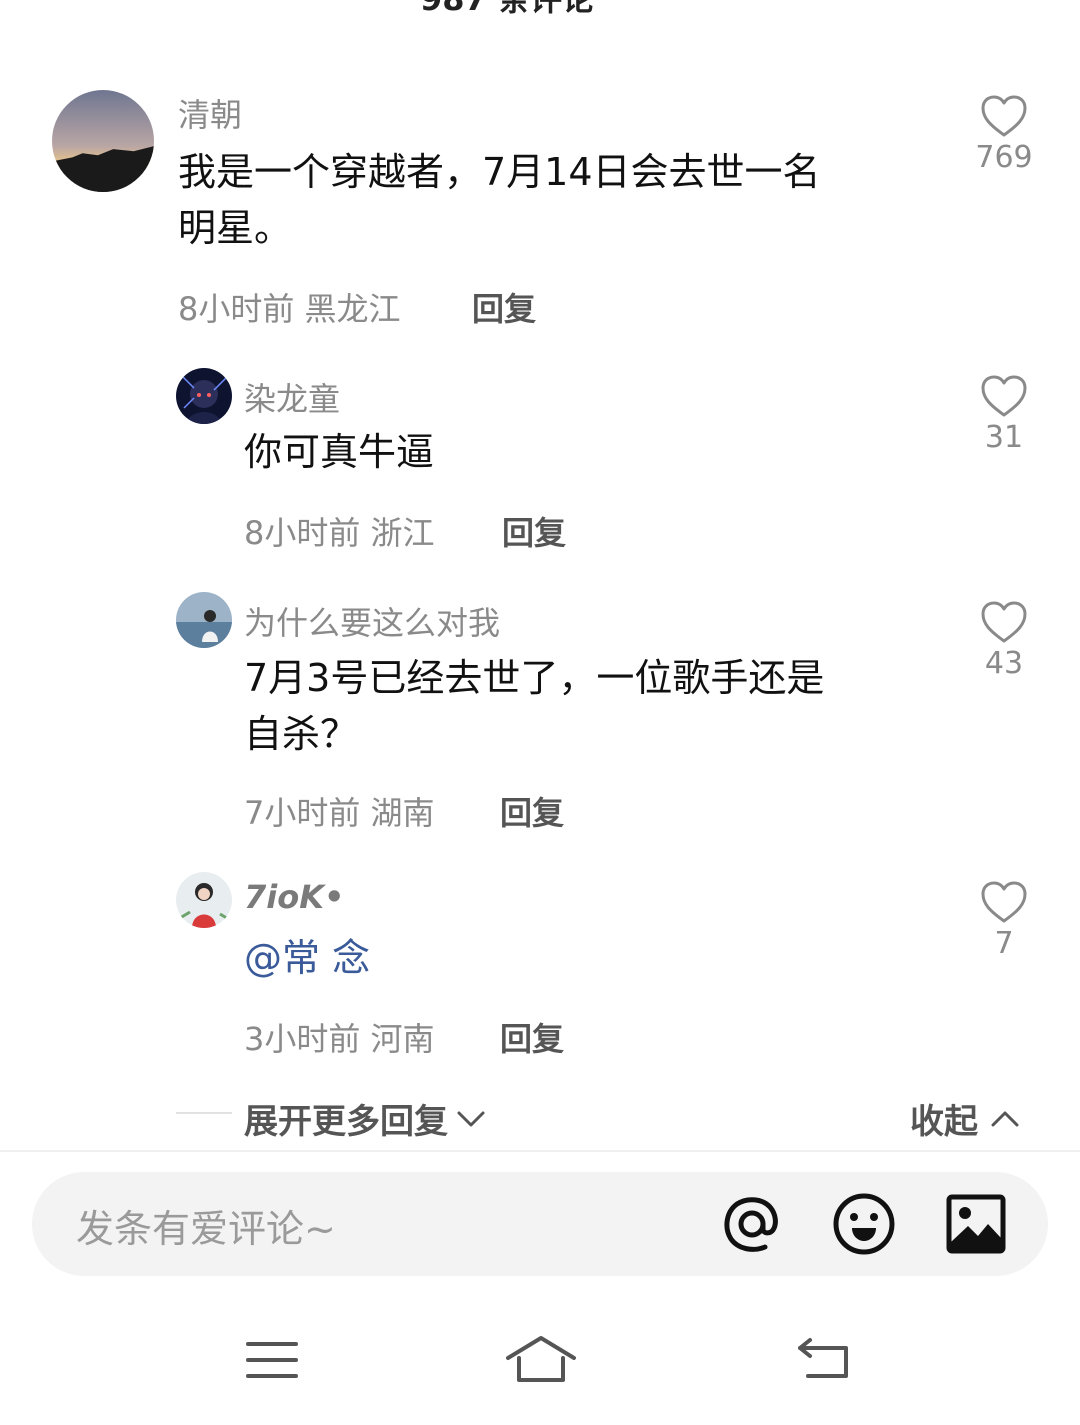  What do you see at coordinates (1004, 157) in the screenshot?
I see `like-count: 769` at bounding box center [1004, 157].